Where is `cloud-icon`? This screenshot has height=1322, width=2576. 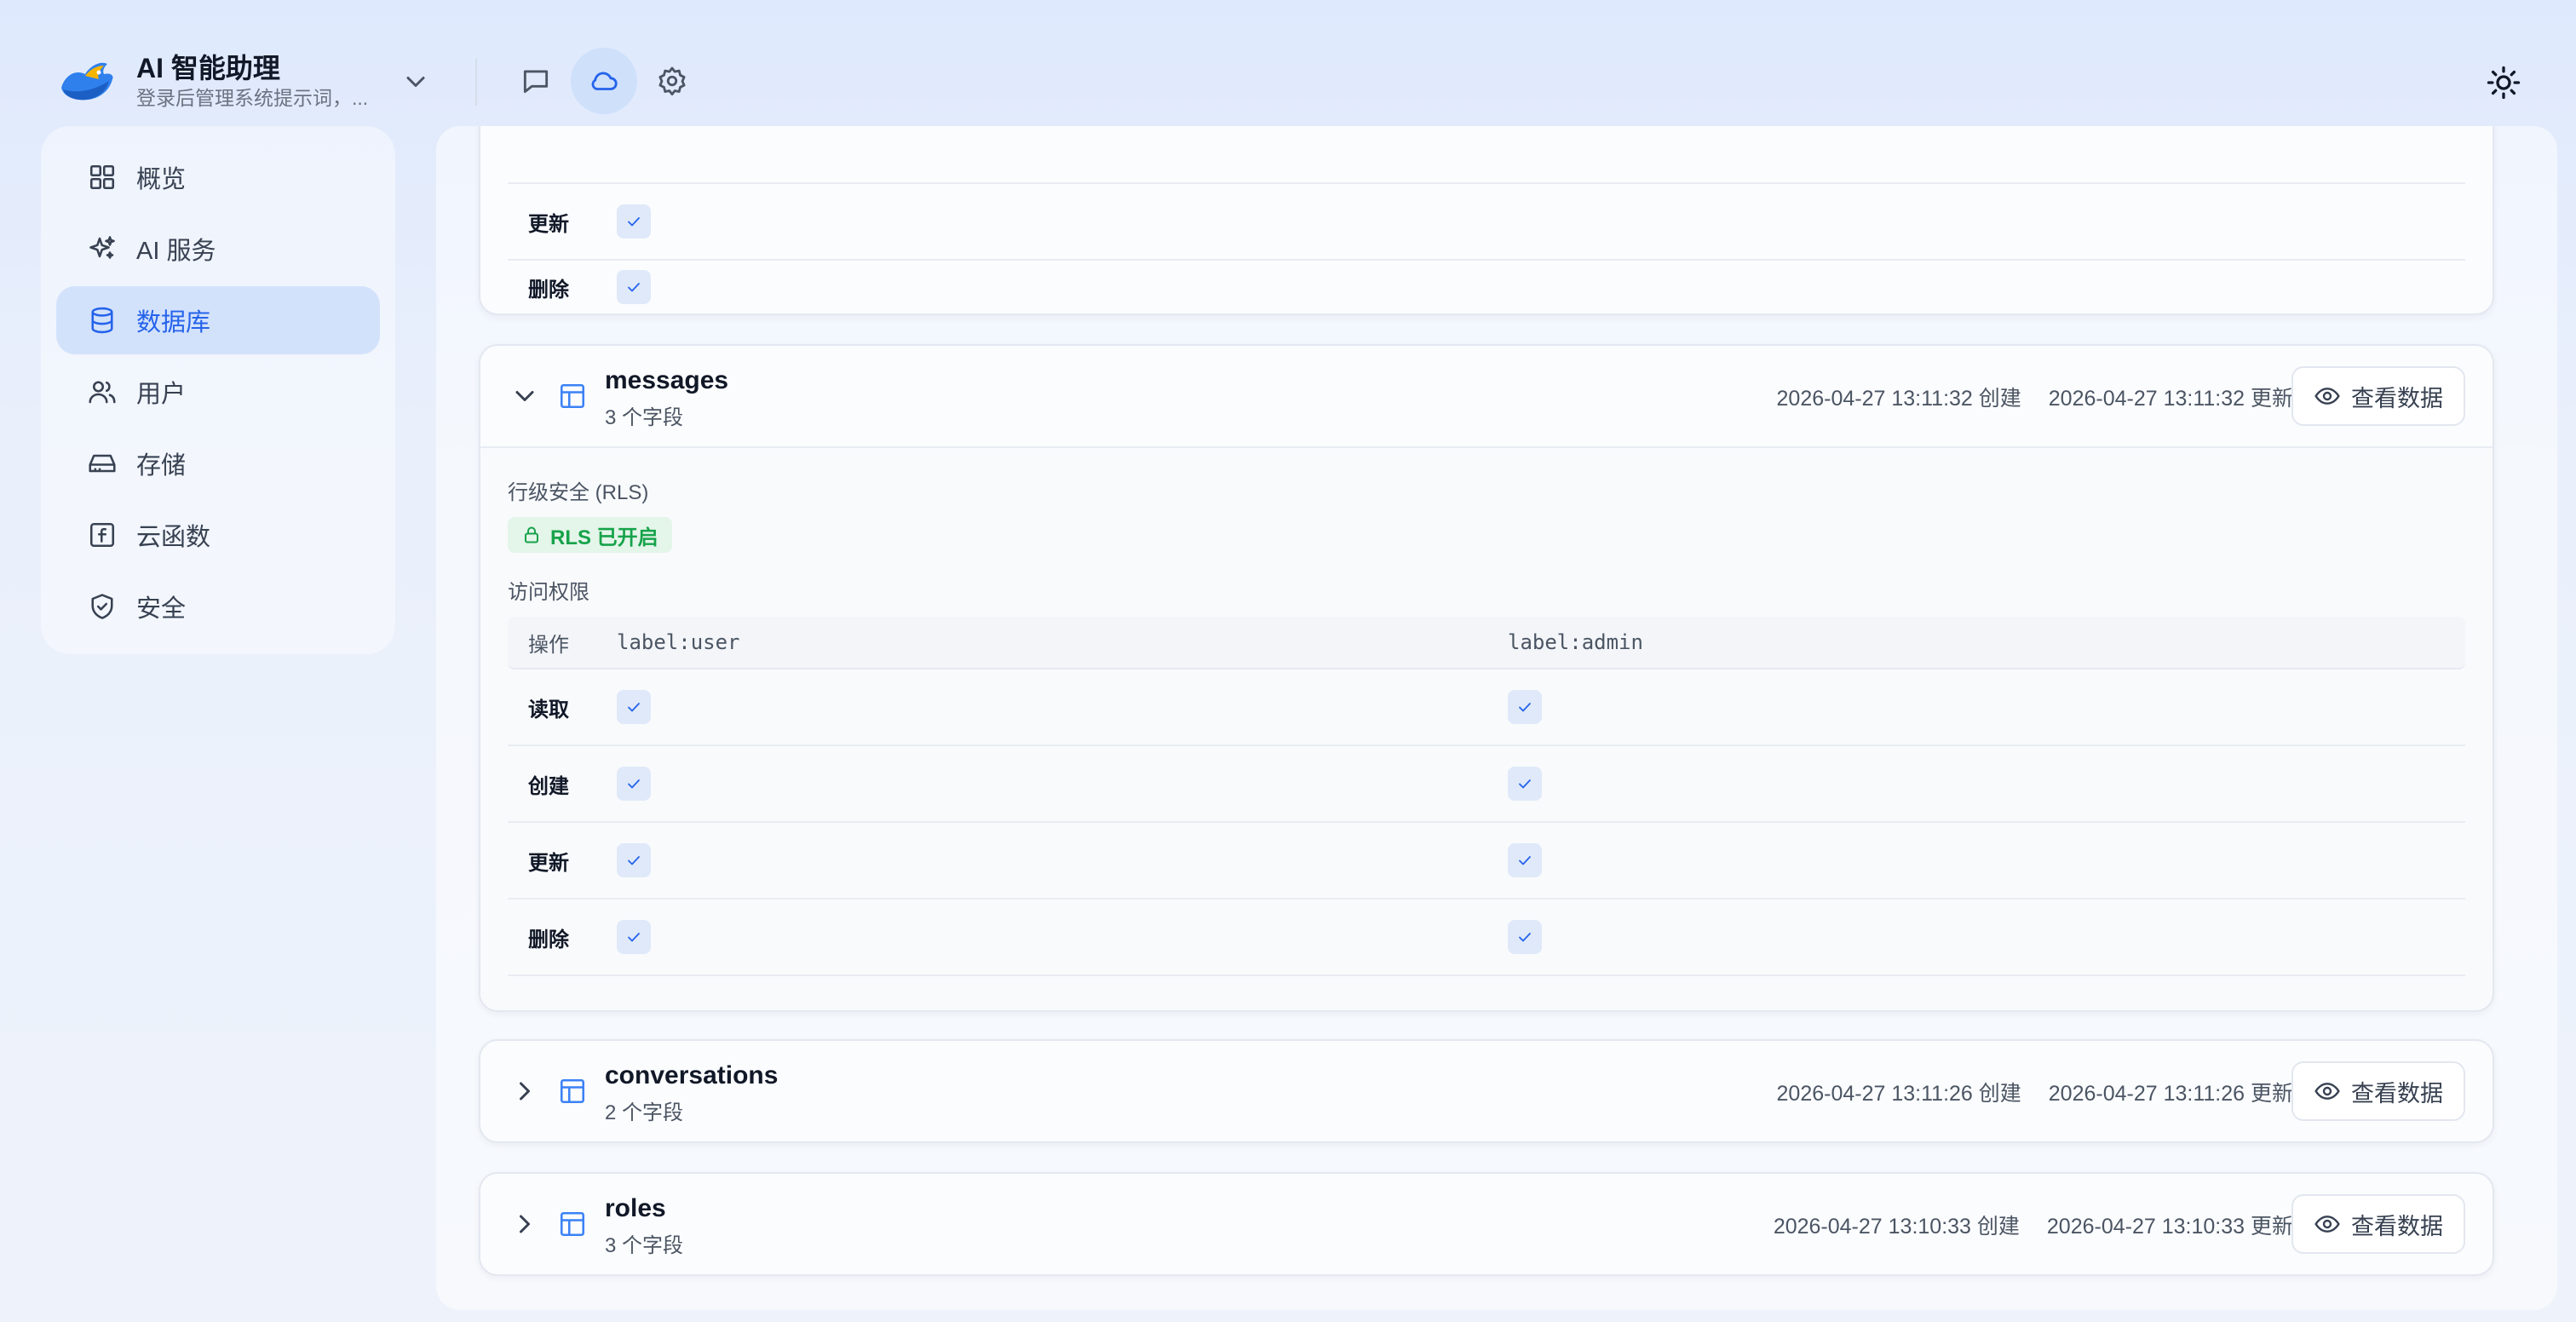 cloud-icon is located at coordinates (604, 81).